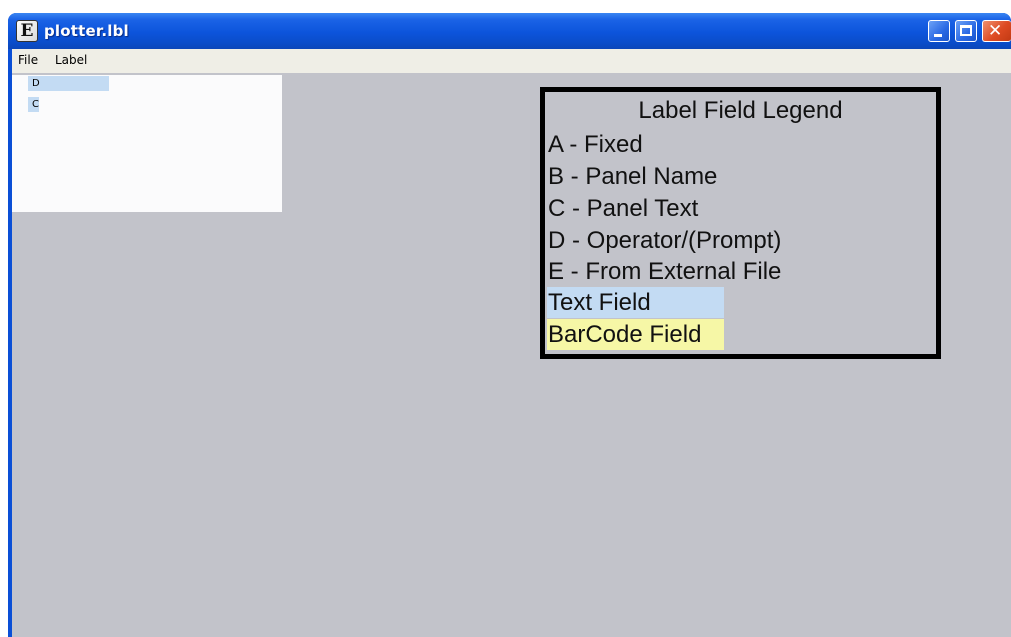 The height and width of the screenshot is (637, 1011). Describe the element at coordinates (939, 31) in the screenshot. I see `minimize-button` at that location.